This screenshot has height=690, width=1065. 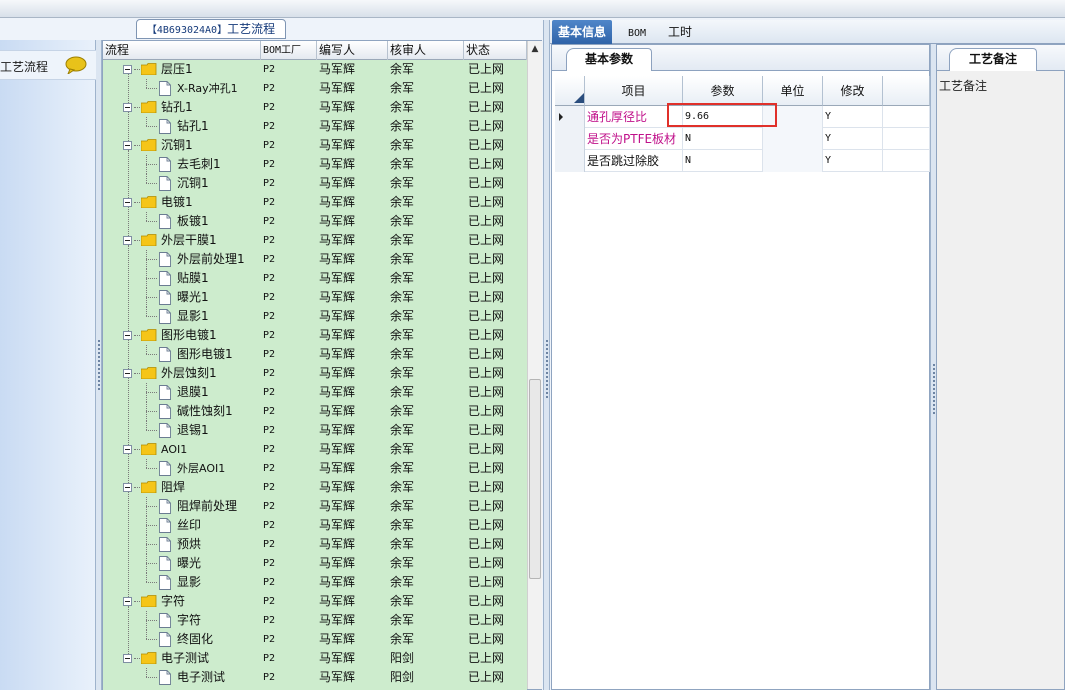 I want to click on table-row: 外层蚀刻1 P2 马军辉 余军 已上网, so click(x=315, y=373).